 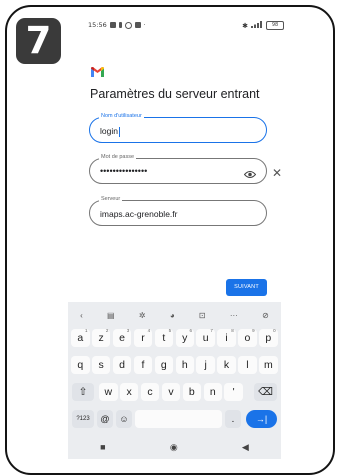 I want to click on key-m: m, so click(x=268, y=365).